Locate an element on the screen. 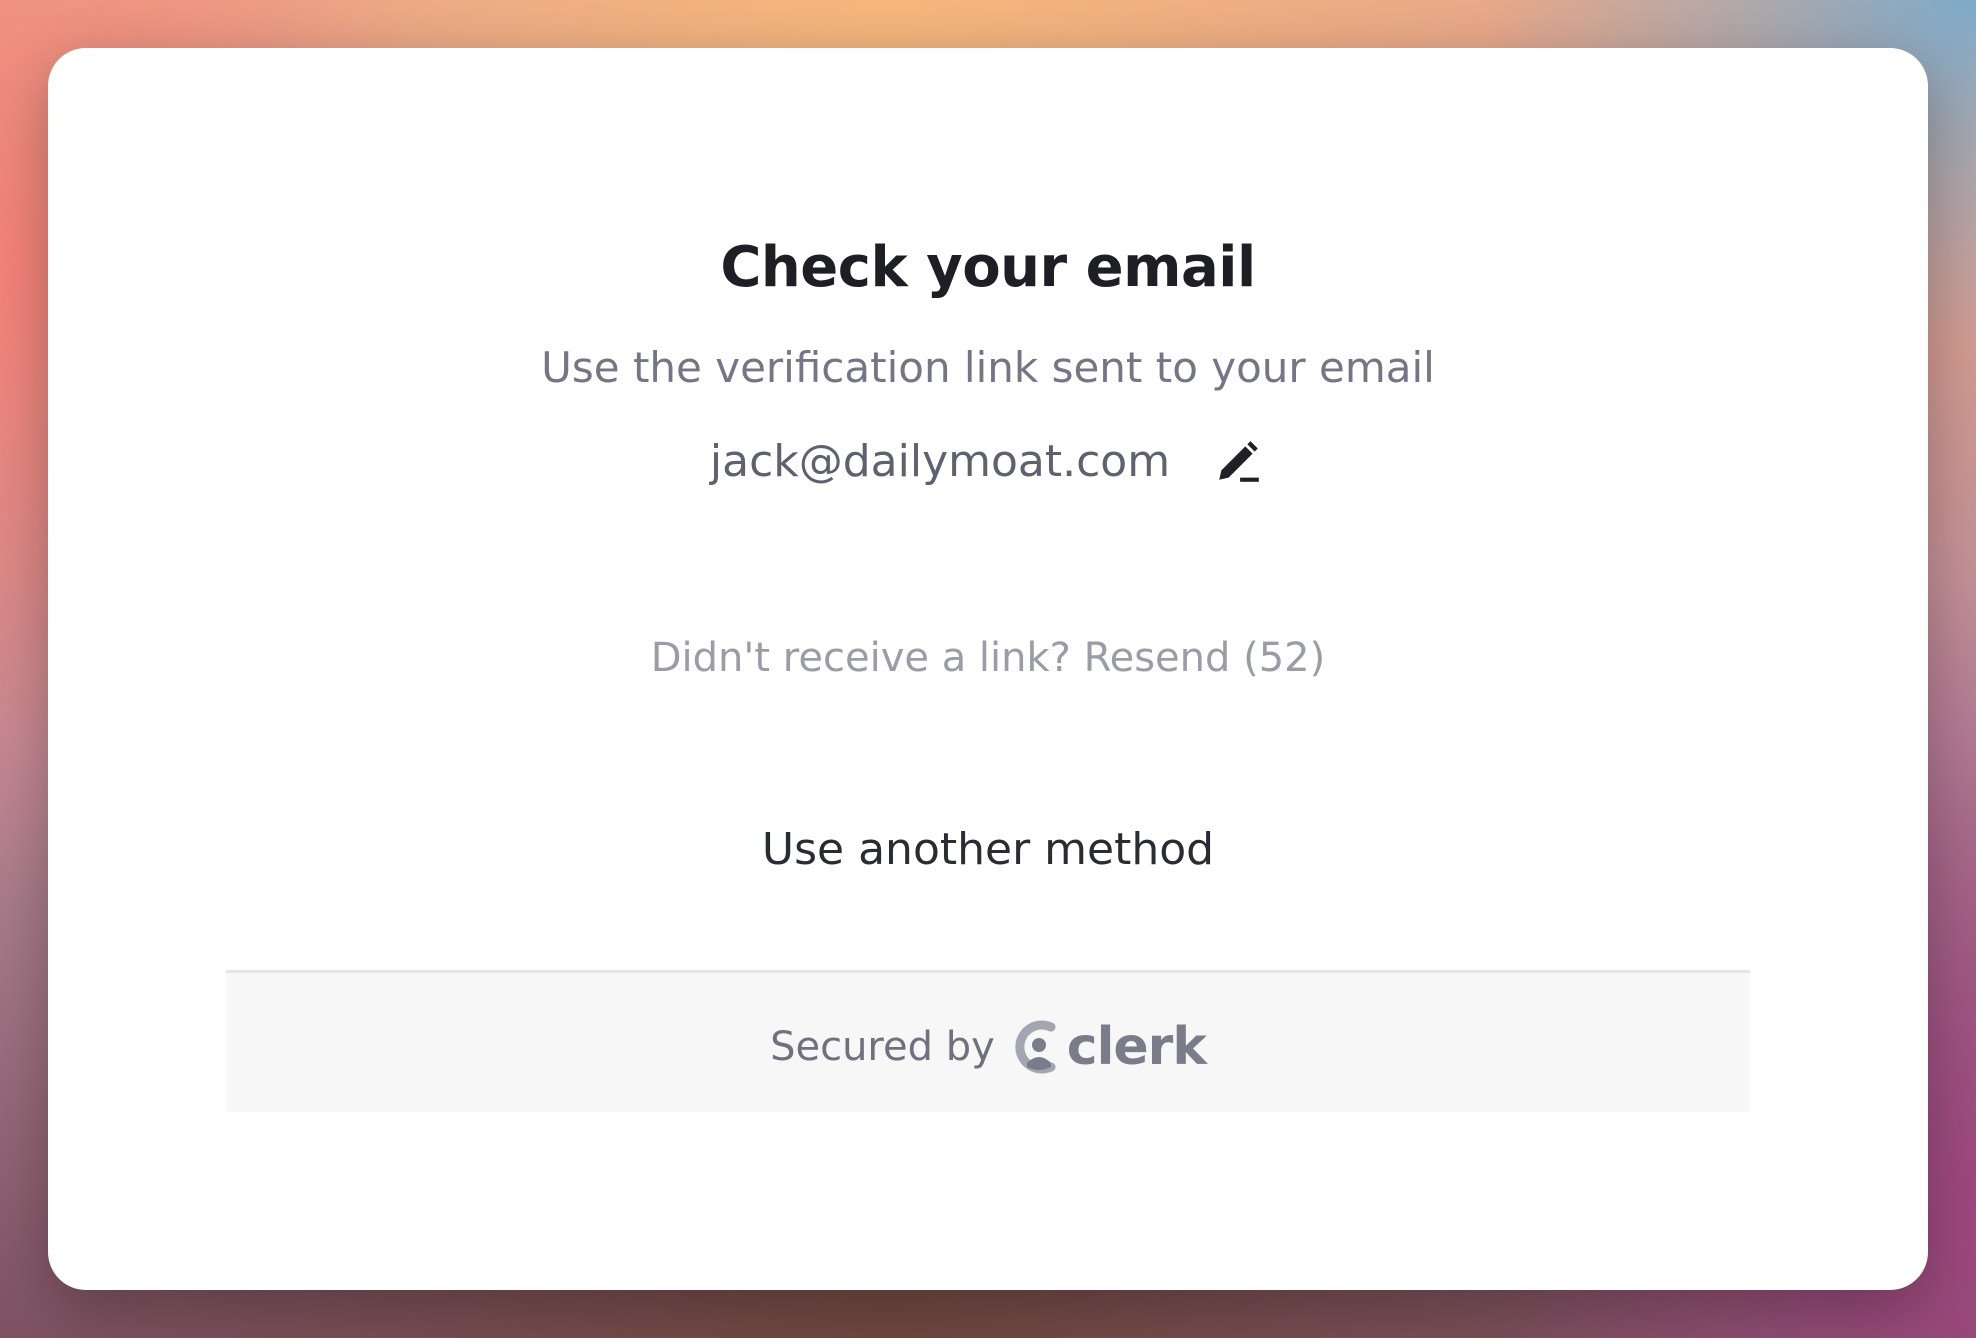 This screenshot has width=1976, height=1338. clerk-logo: clerk is located at coordinates (1110, 1046).